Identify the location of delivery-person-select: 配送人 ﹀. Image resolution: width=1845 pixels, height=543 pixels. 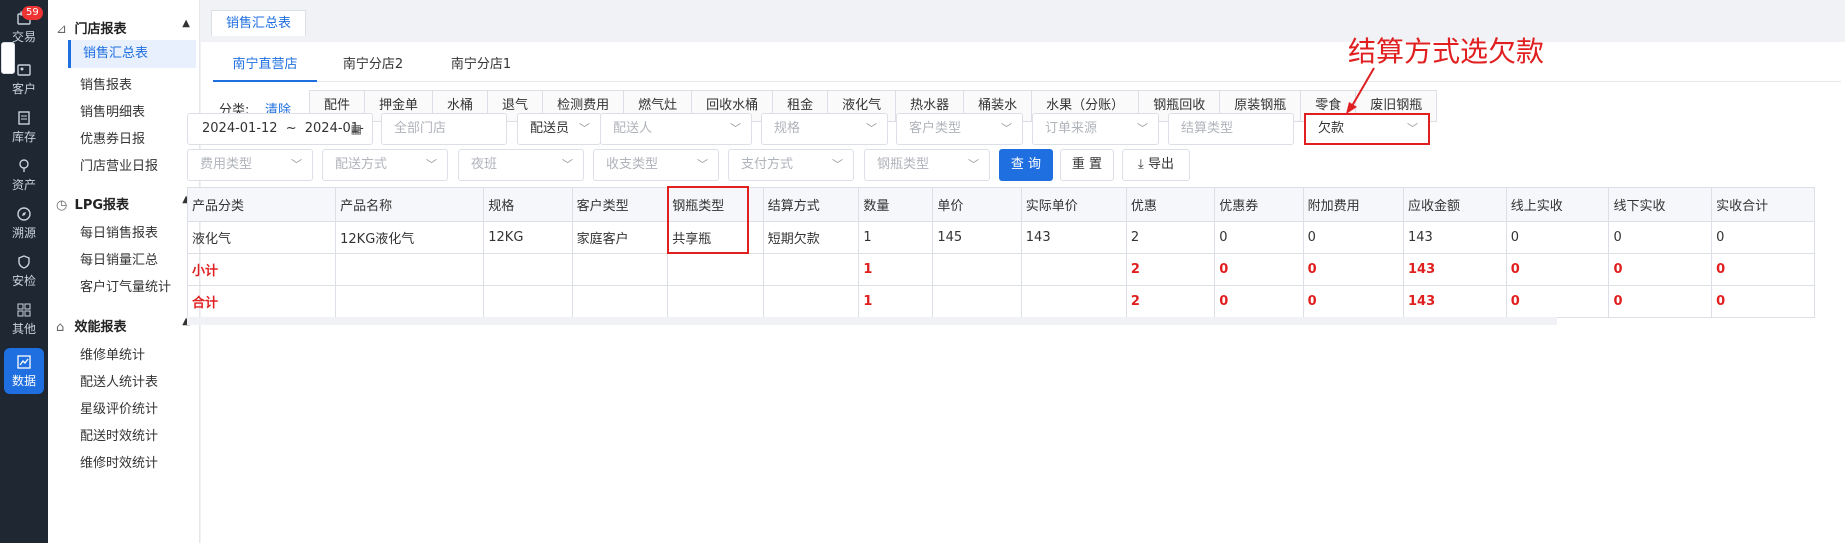
(676, 129).